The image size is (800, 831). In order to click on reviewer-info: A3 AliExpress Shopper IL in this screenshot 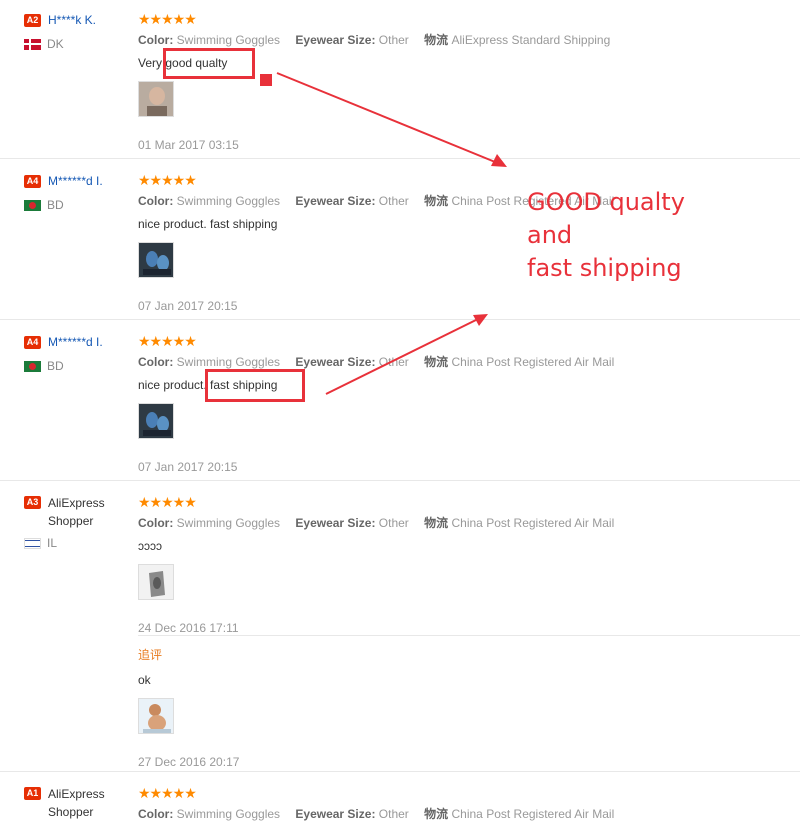, I will do `click(78, 522)`.